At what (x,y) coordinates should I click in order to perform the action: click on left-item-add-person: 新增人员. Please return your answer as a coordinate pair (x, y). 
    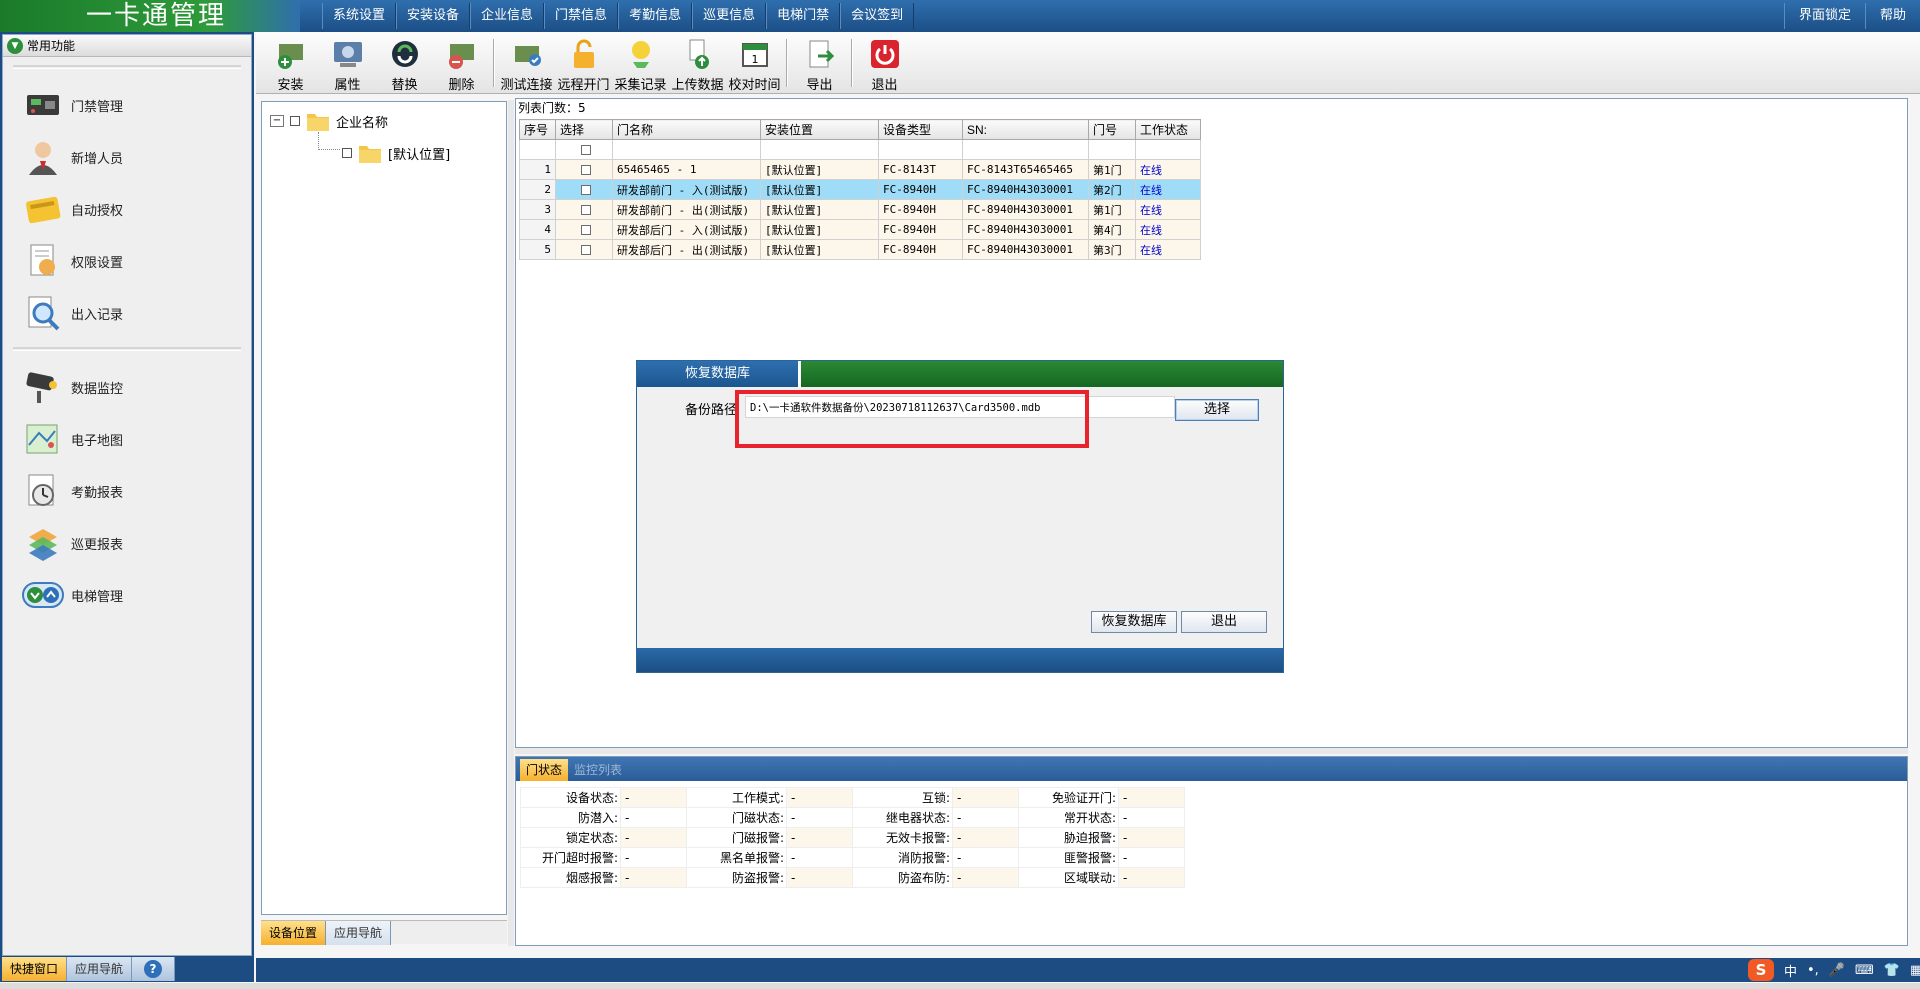
    Looking at the image, I should click on (127, 157).